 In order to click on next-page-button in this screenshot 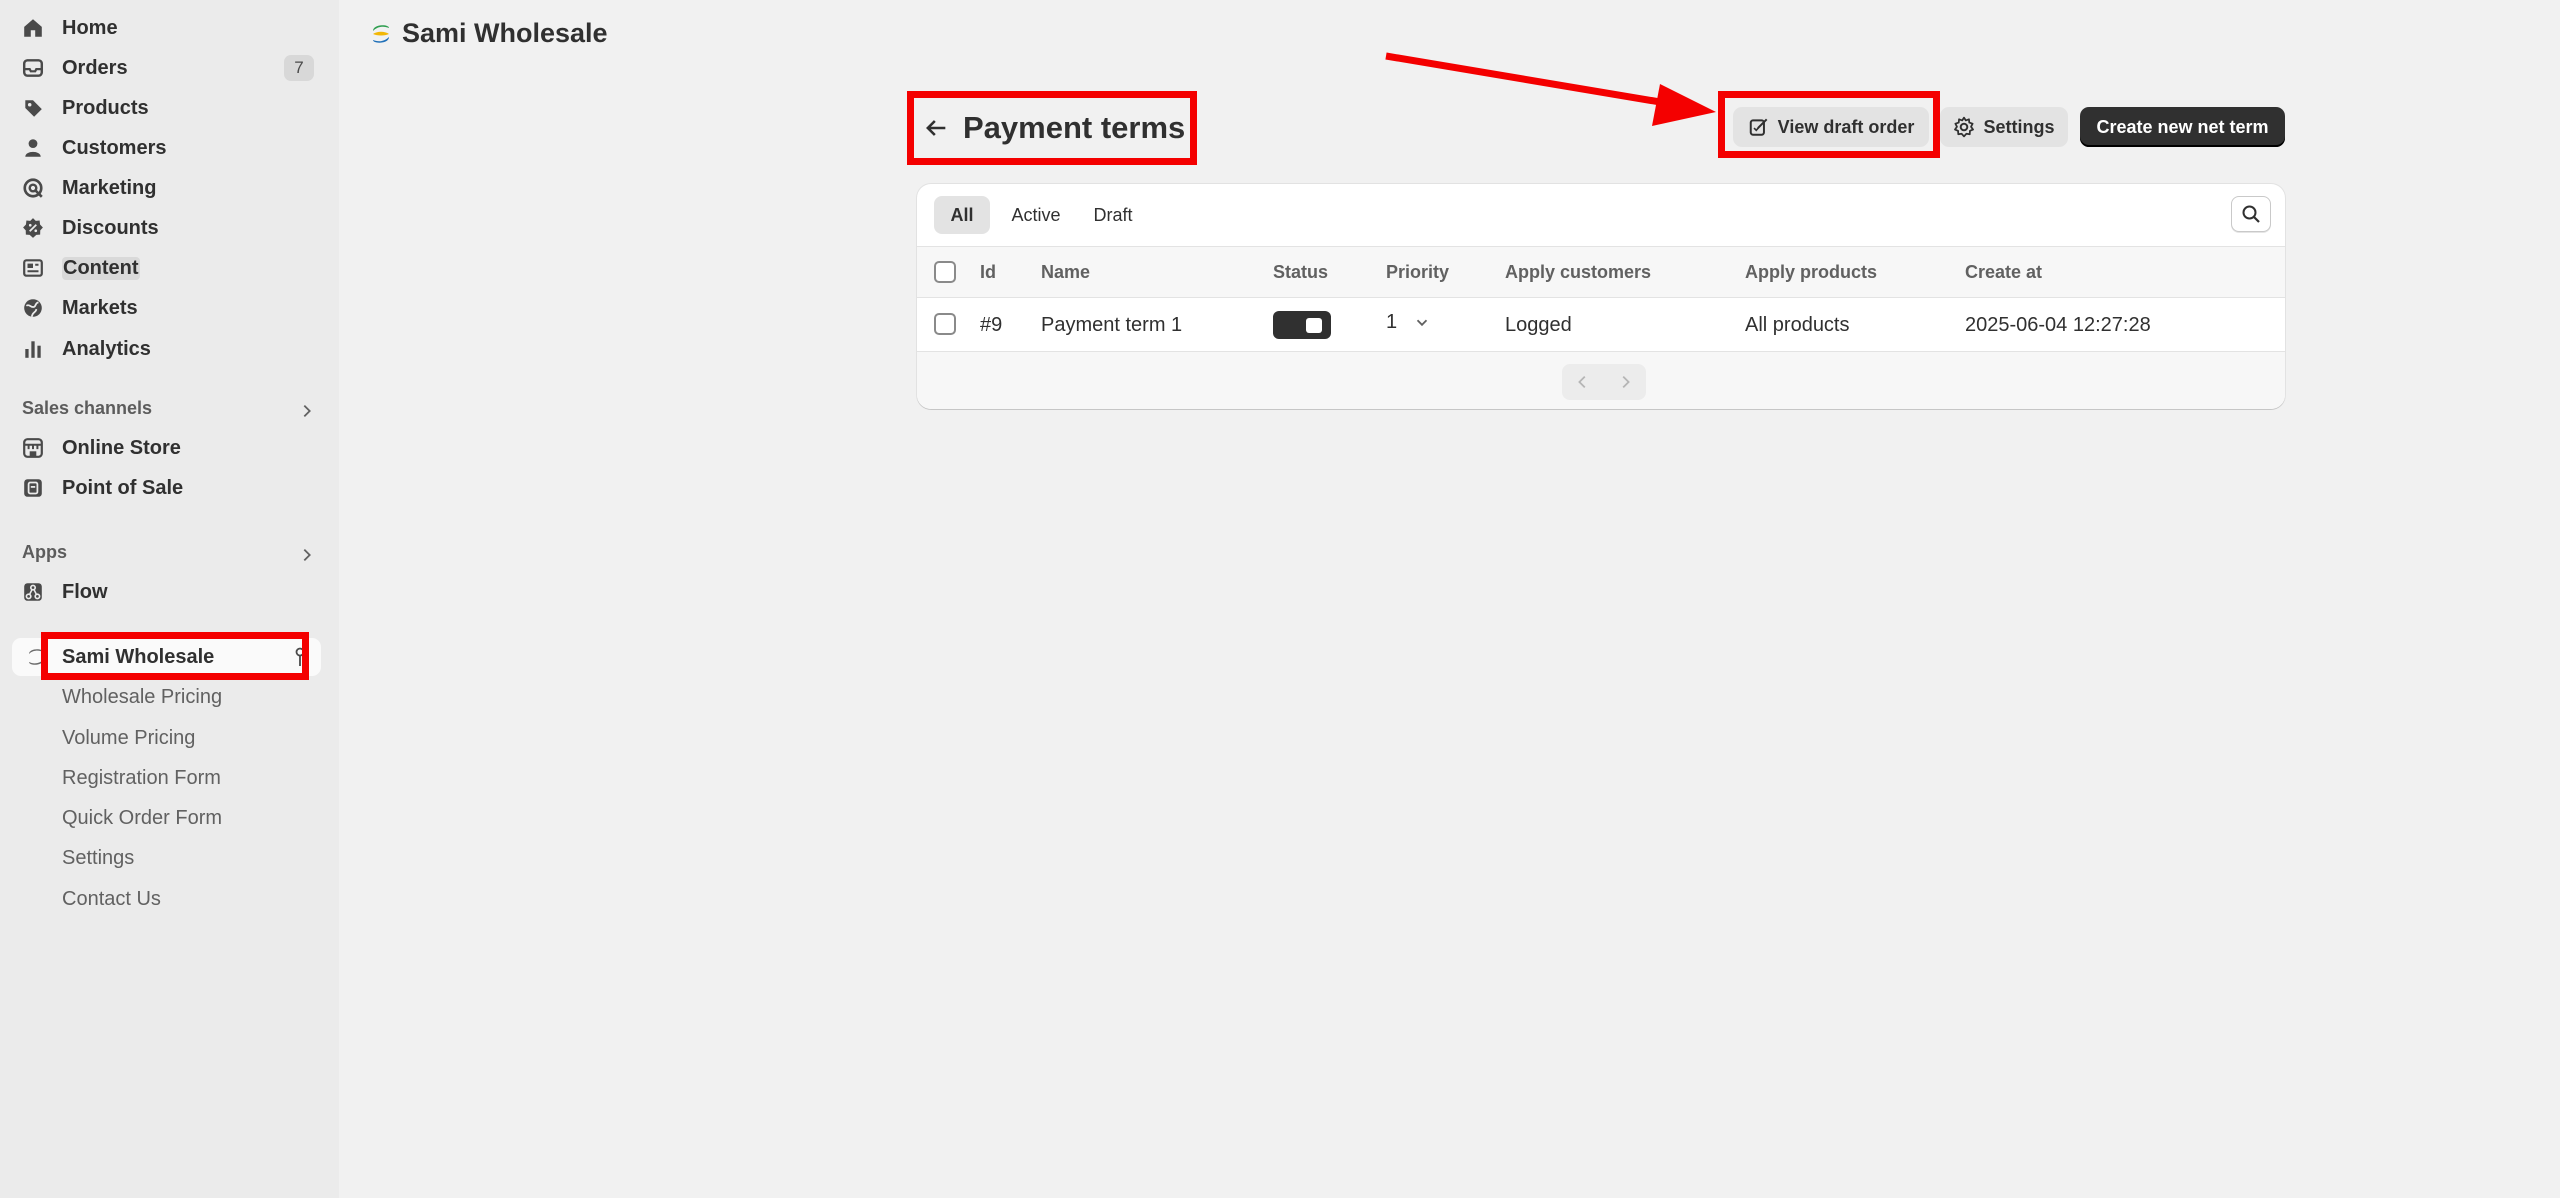, I will do `click(1625, 382)`.